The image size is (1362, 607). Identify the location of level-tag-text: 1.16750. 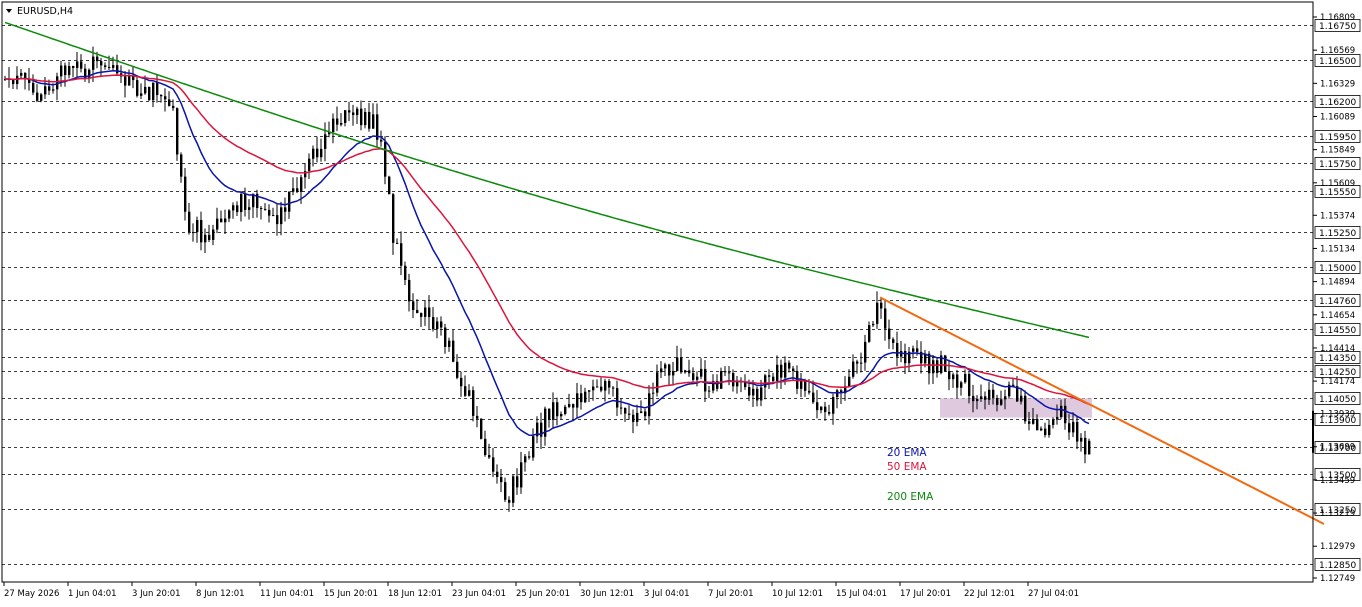
(1337, 27).